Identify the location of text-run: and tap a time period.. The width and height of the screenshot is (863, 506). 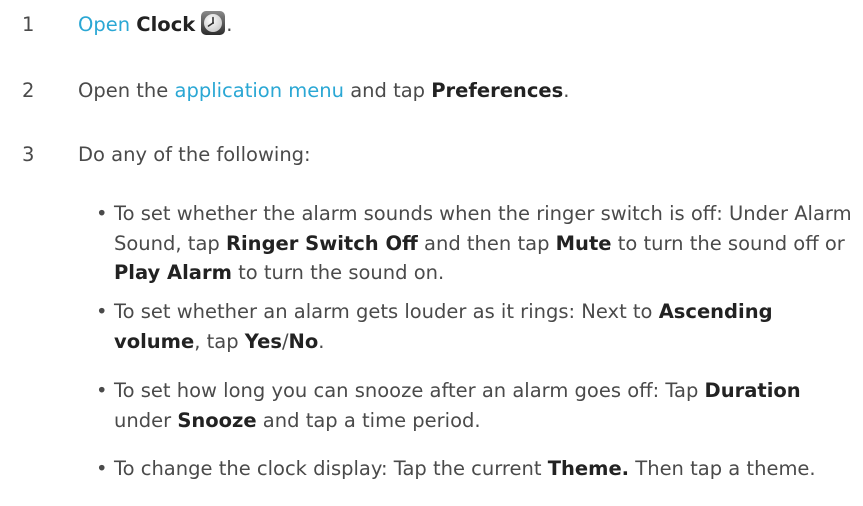
(368, 420).